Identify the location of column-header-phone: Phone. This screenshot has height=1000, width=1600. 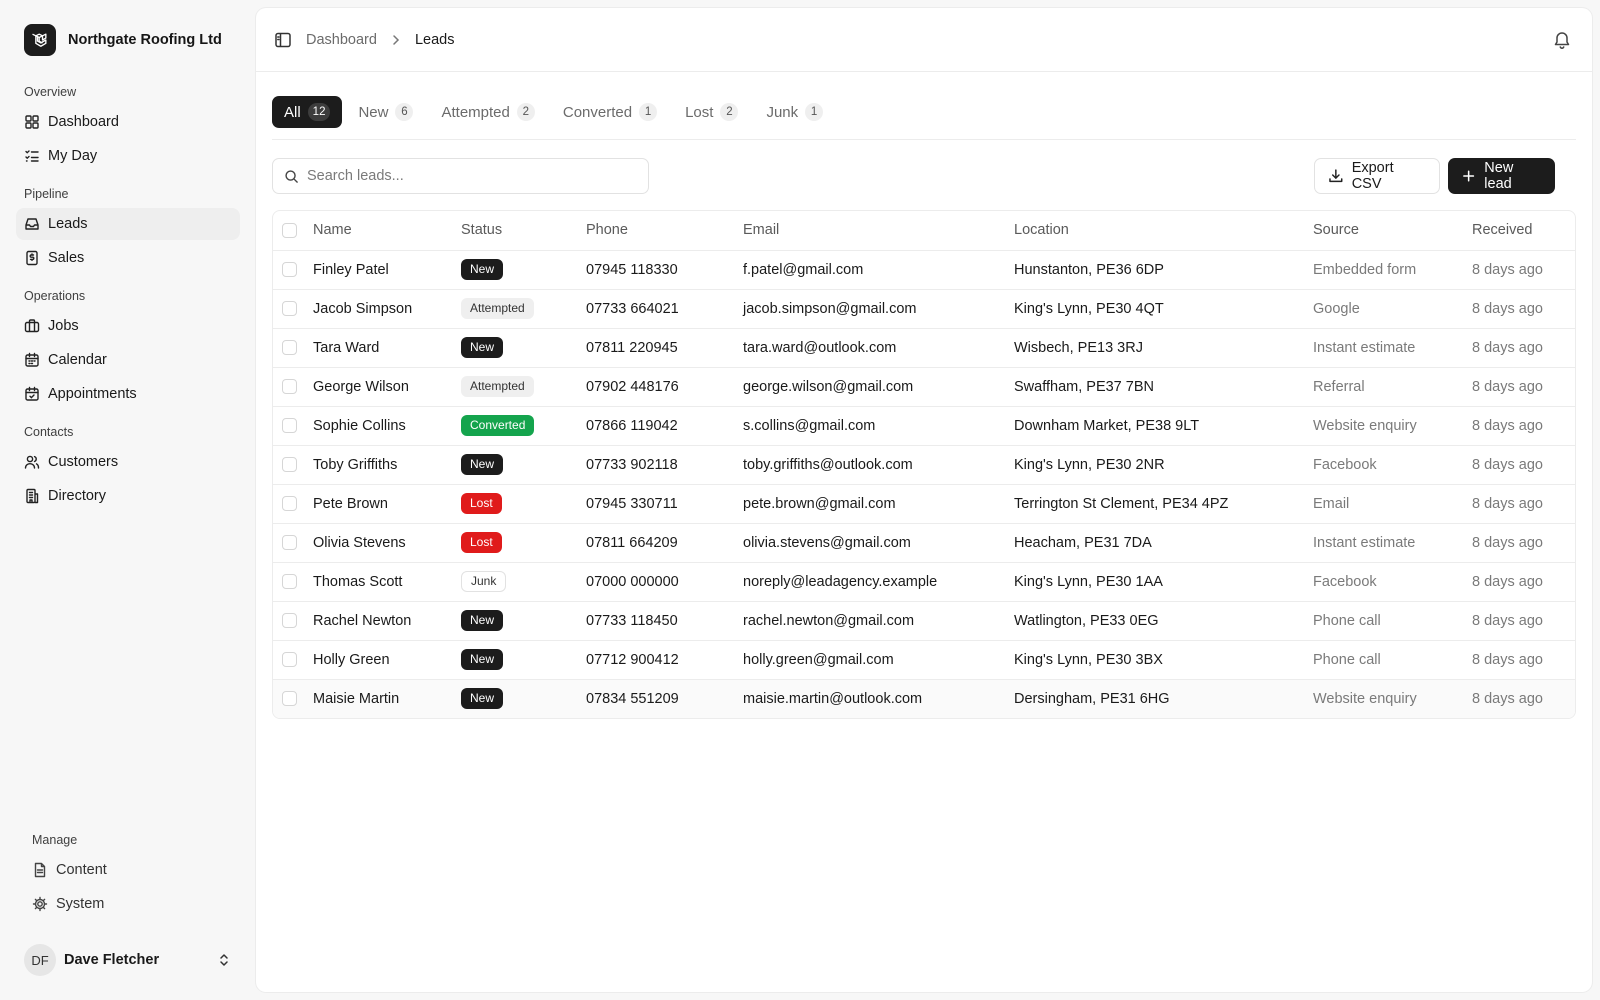
(664, 231).